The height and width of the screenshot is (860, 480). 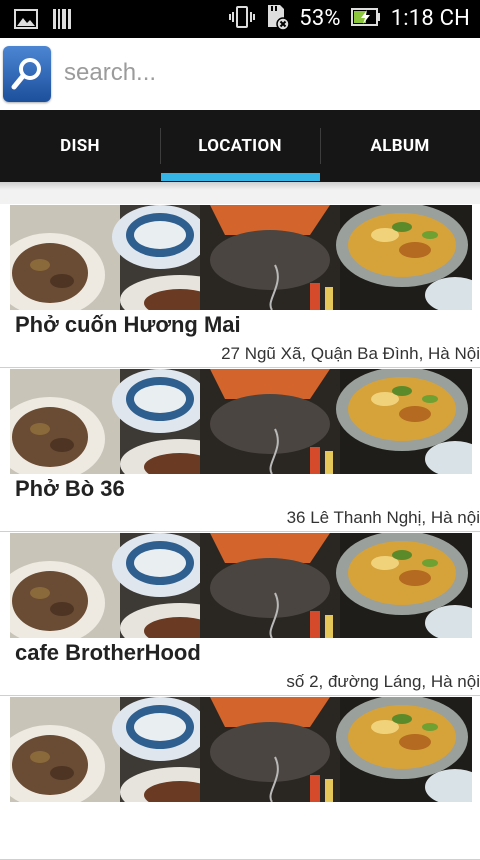 I want to click on location-name: Phở cuốn Hương Mai, so click(x=128, y=324).